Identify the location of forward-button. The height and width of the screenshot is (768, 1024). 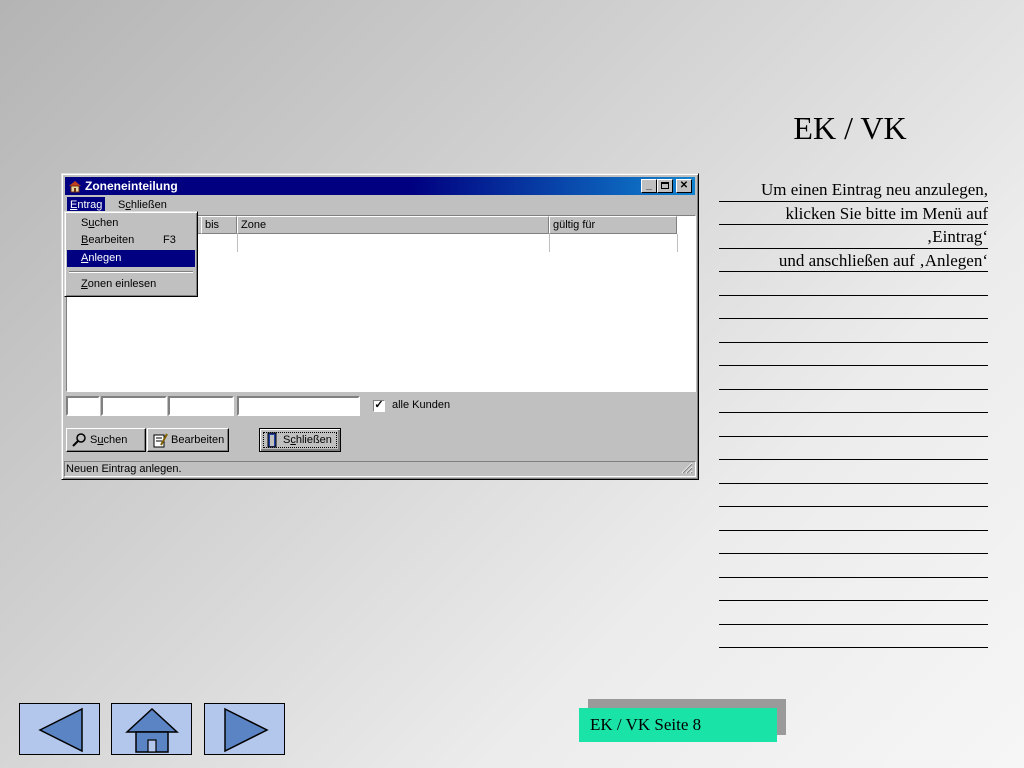
(244, 729).